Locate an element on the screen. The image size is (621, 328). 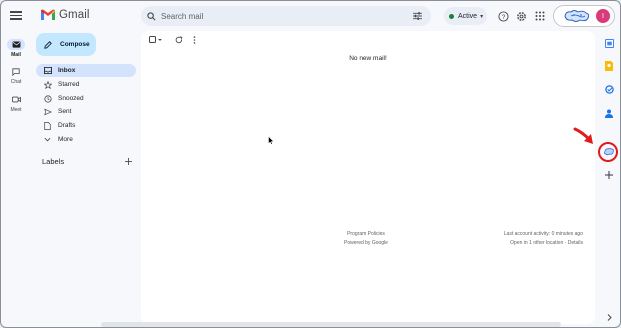
video-icon is located at coordinates (16, 99).